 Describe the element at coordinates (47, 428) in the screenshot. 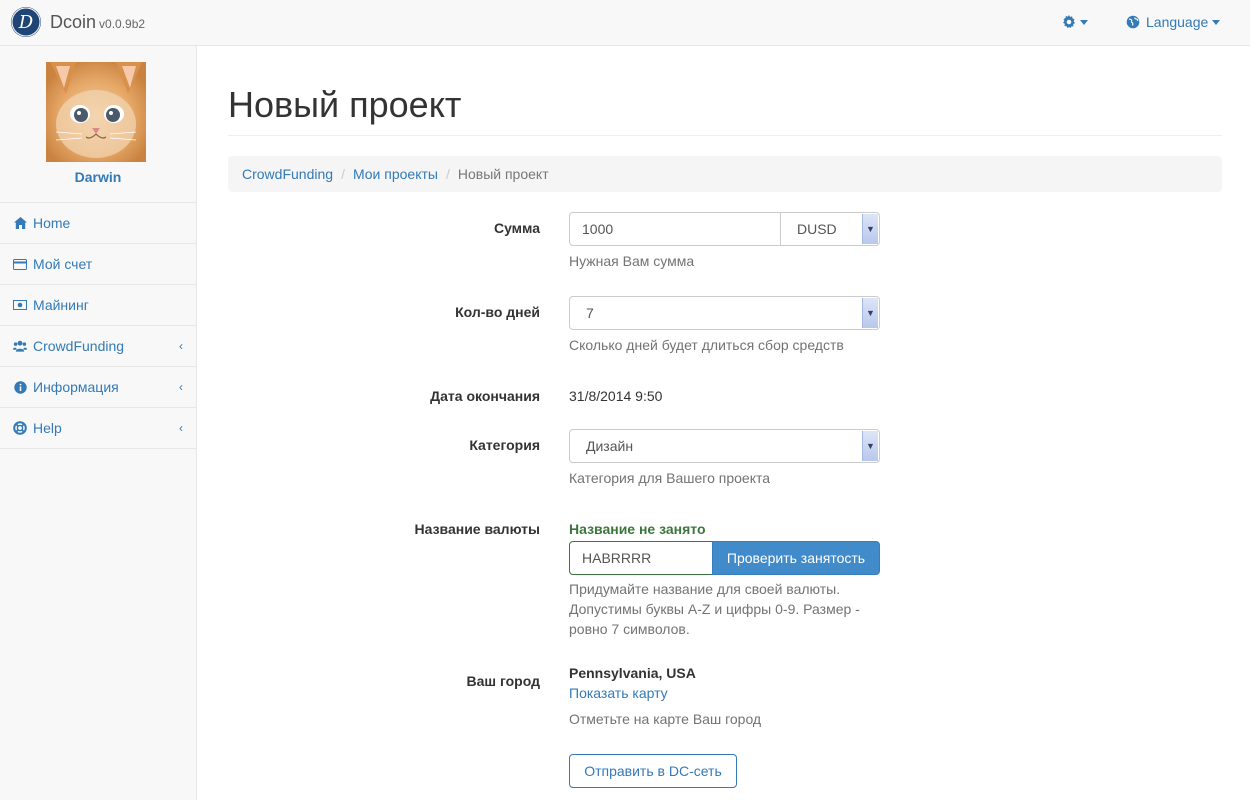

I see `sidebar-item-label: Help` at that location.